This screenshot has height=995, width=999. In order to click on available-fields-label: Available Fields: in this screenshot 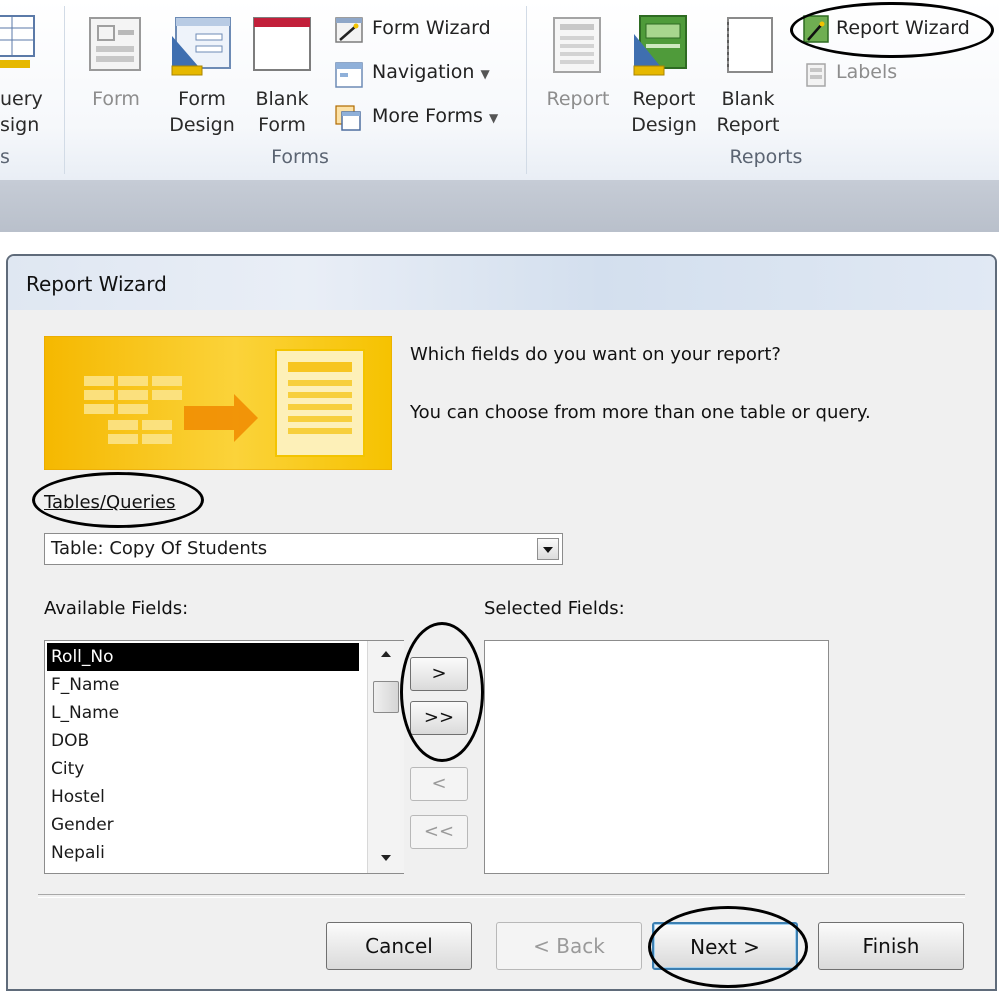, I will do `click(116, 608)`.